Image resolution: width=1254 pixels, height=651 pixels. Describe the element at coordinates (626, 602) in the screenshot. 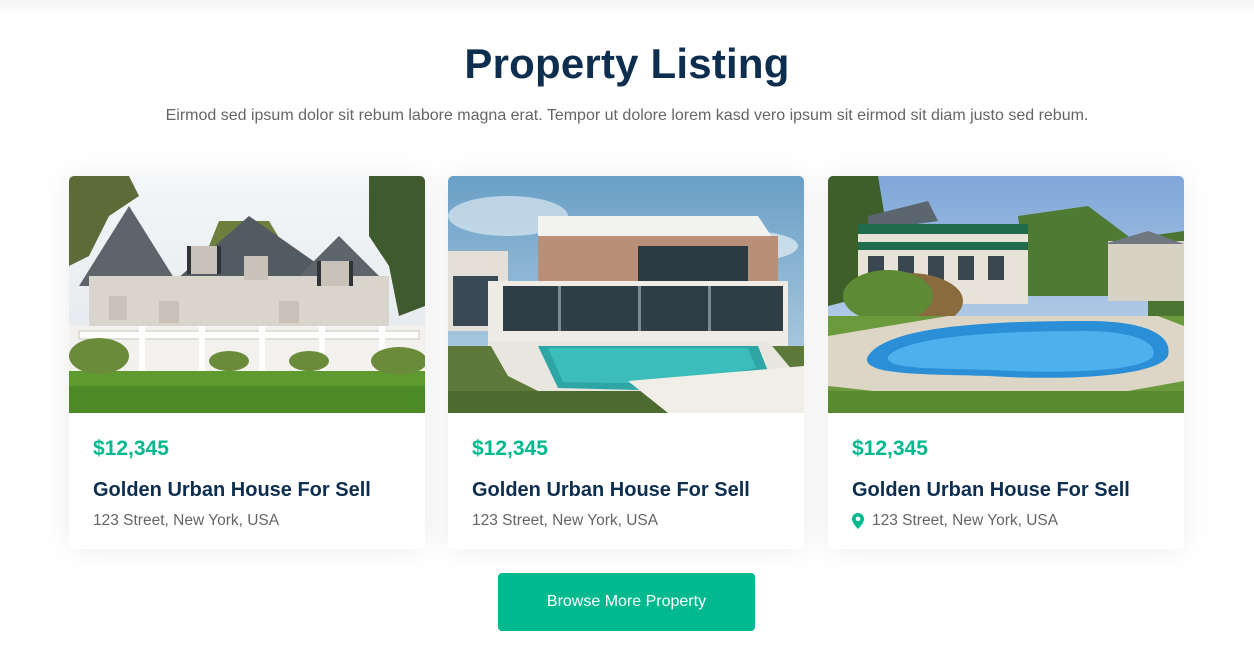

I see `browse-more-property-button: Browse More Property` at that location.